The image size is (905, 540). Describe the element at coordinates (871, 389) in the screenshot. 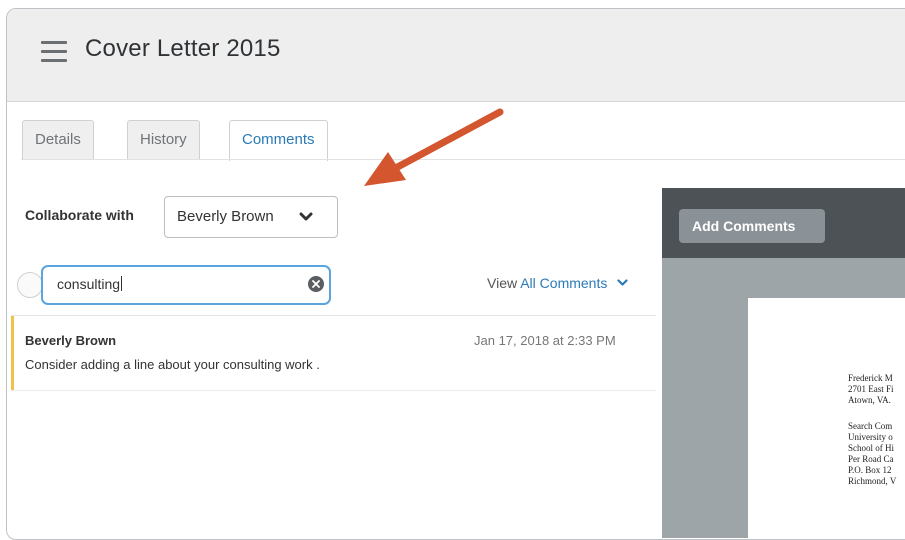

I see `letter-line: 2701 East Fi` at that location.